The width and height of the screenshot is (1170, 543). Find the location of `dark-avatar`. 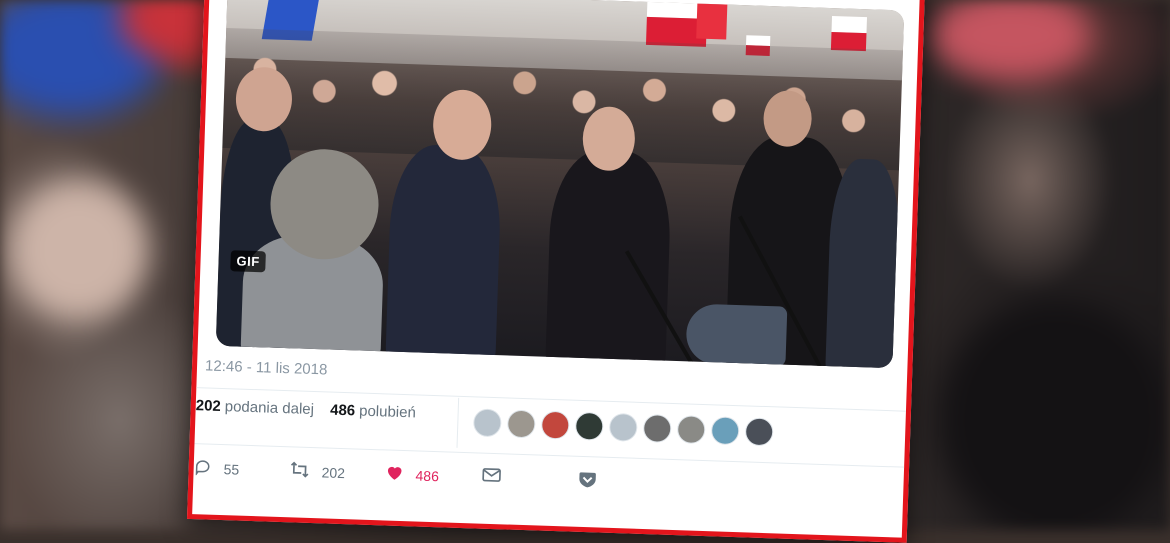

dark-avatar is located at coordinates (589, 426).